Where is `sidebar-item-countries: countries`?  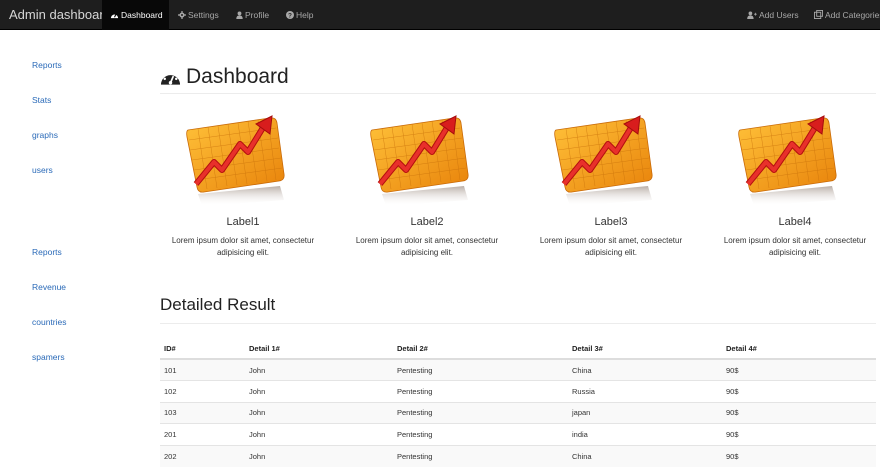 sidebar-item-countries: countries is located at coordinates (49, 322).